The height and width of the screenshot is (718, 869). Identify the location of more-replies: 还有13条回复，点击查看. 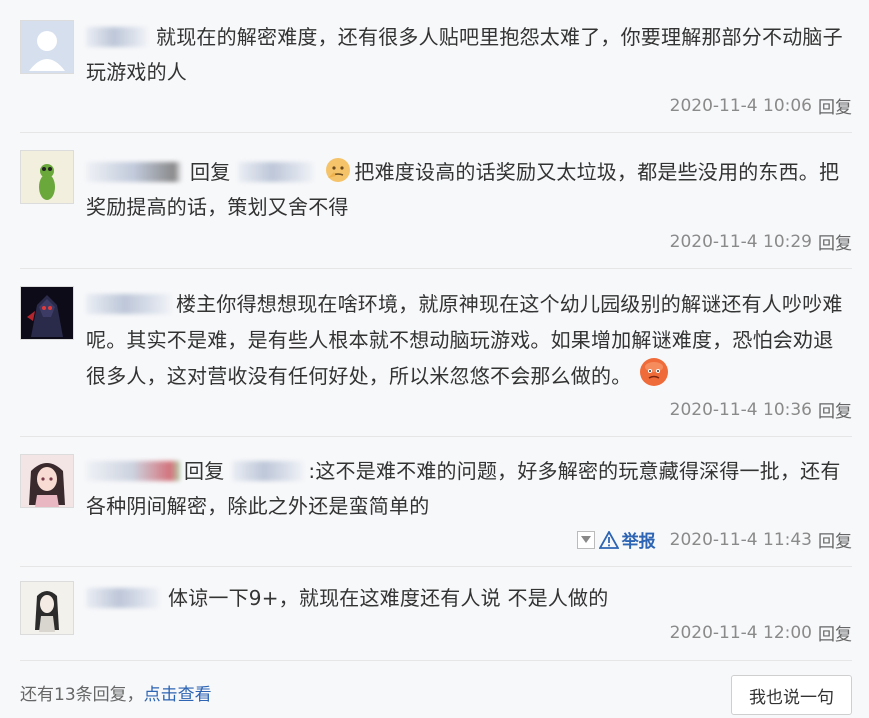
(116, 692).